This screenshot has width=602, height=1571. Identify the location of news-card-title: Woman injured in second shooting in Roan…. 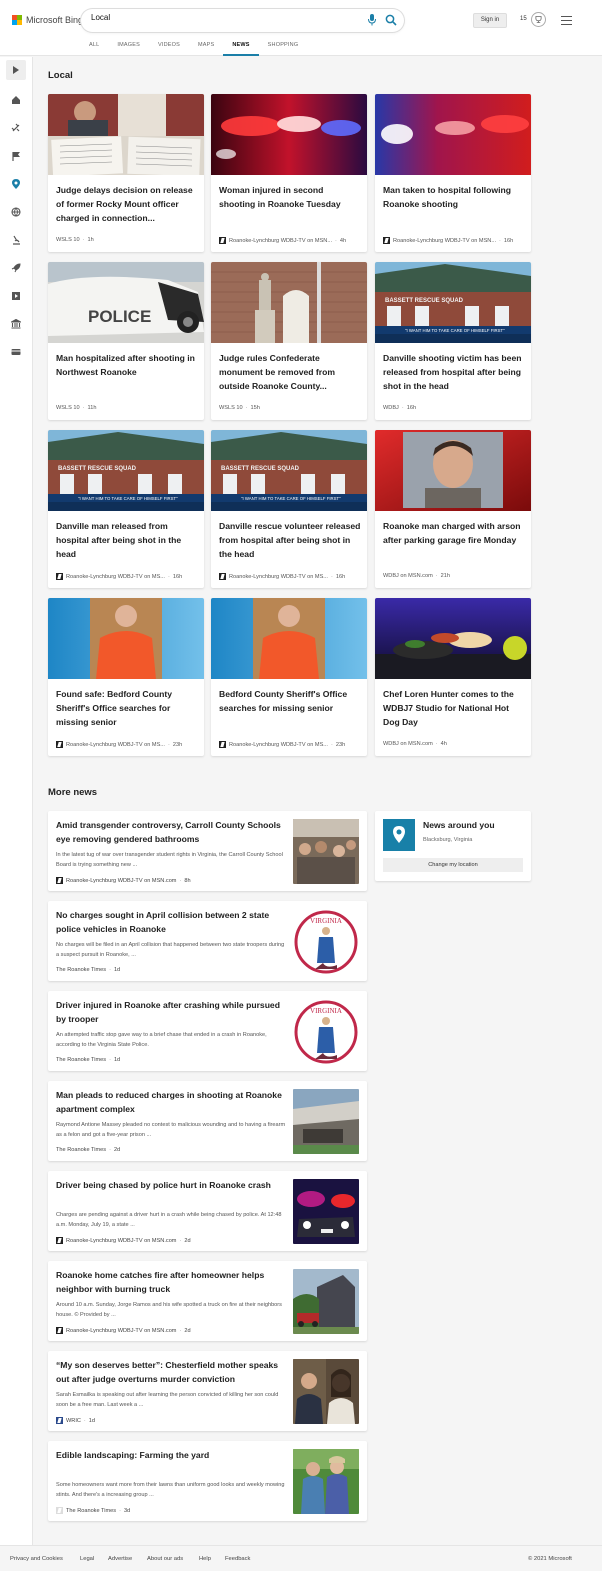
(290, 197).